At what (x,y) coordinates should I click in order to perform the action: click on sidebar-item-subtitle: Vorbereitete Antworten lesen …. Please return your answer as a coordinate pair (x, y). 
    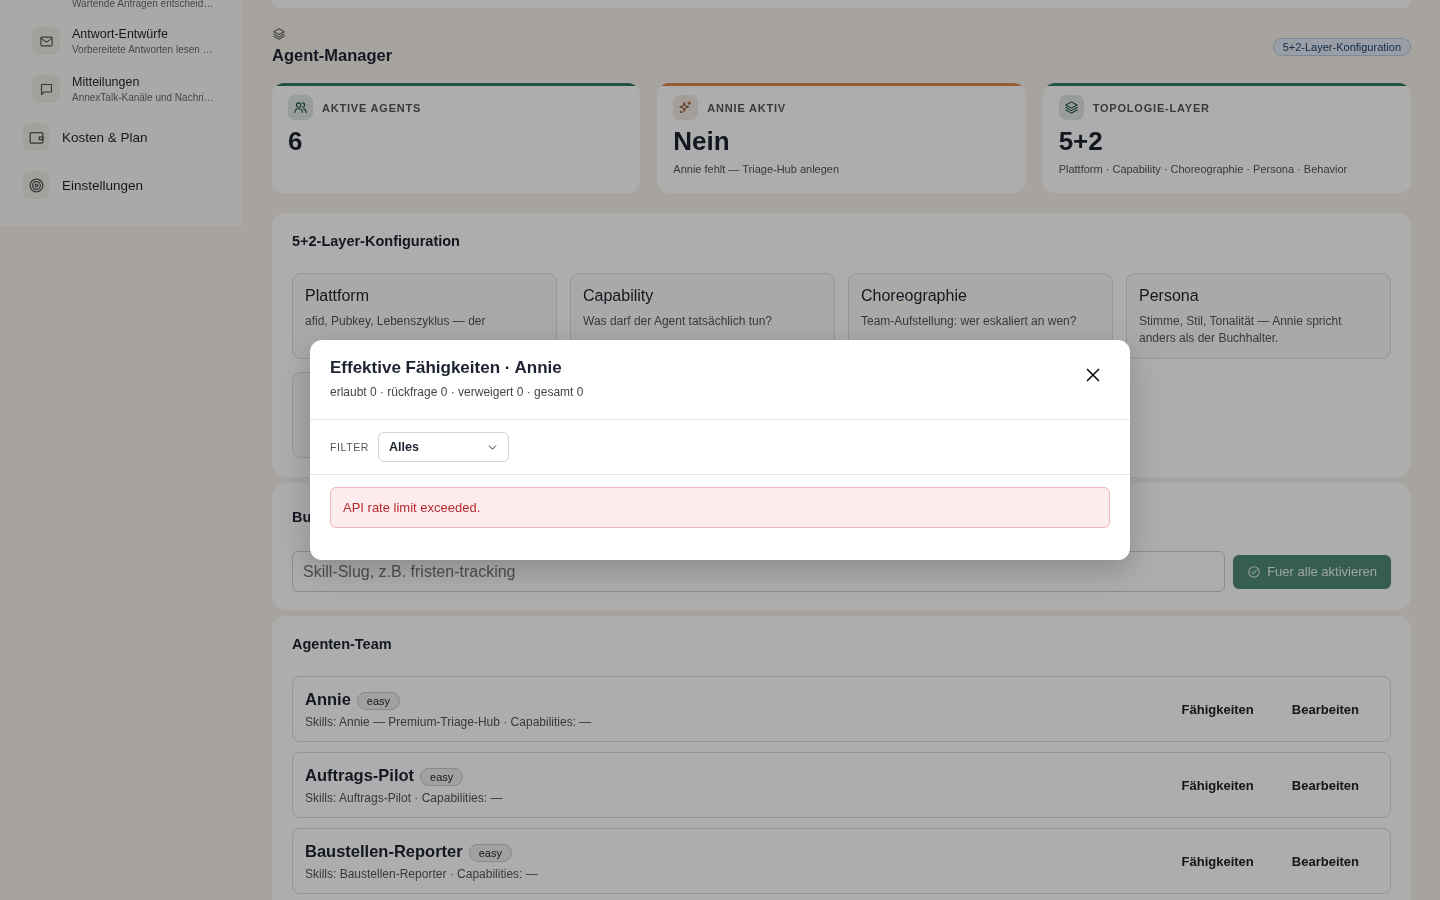
    Looking at the image, I should click on (142, 49).